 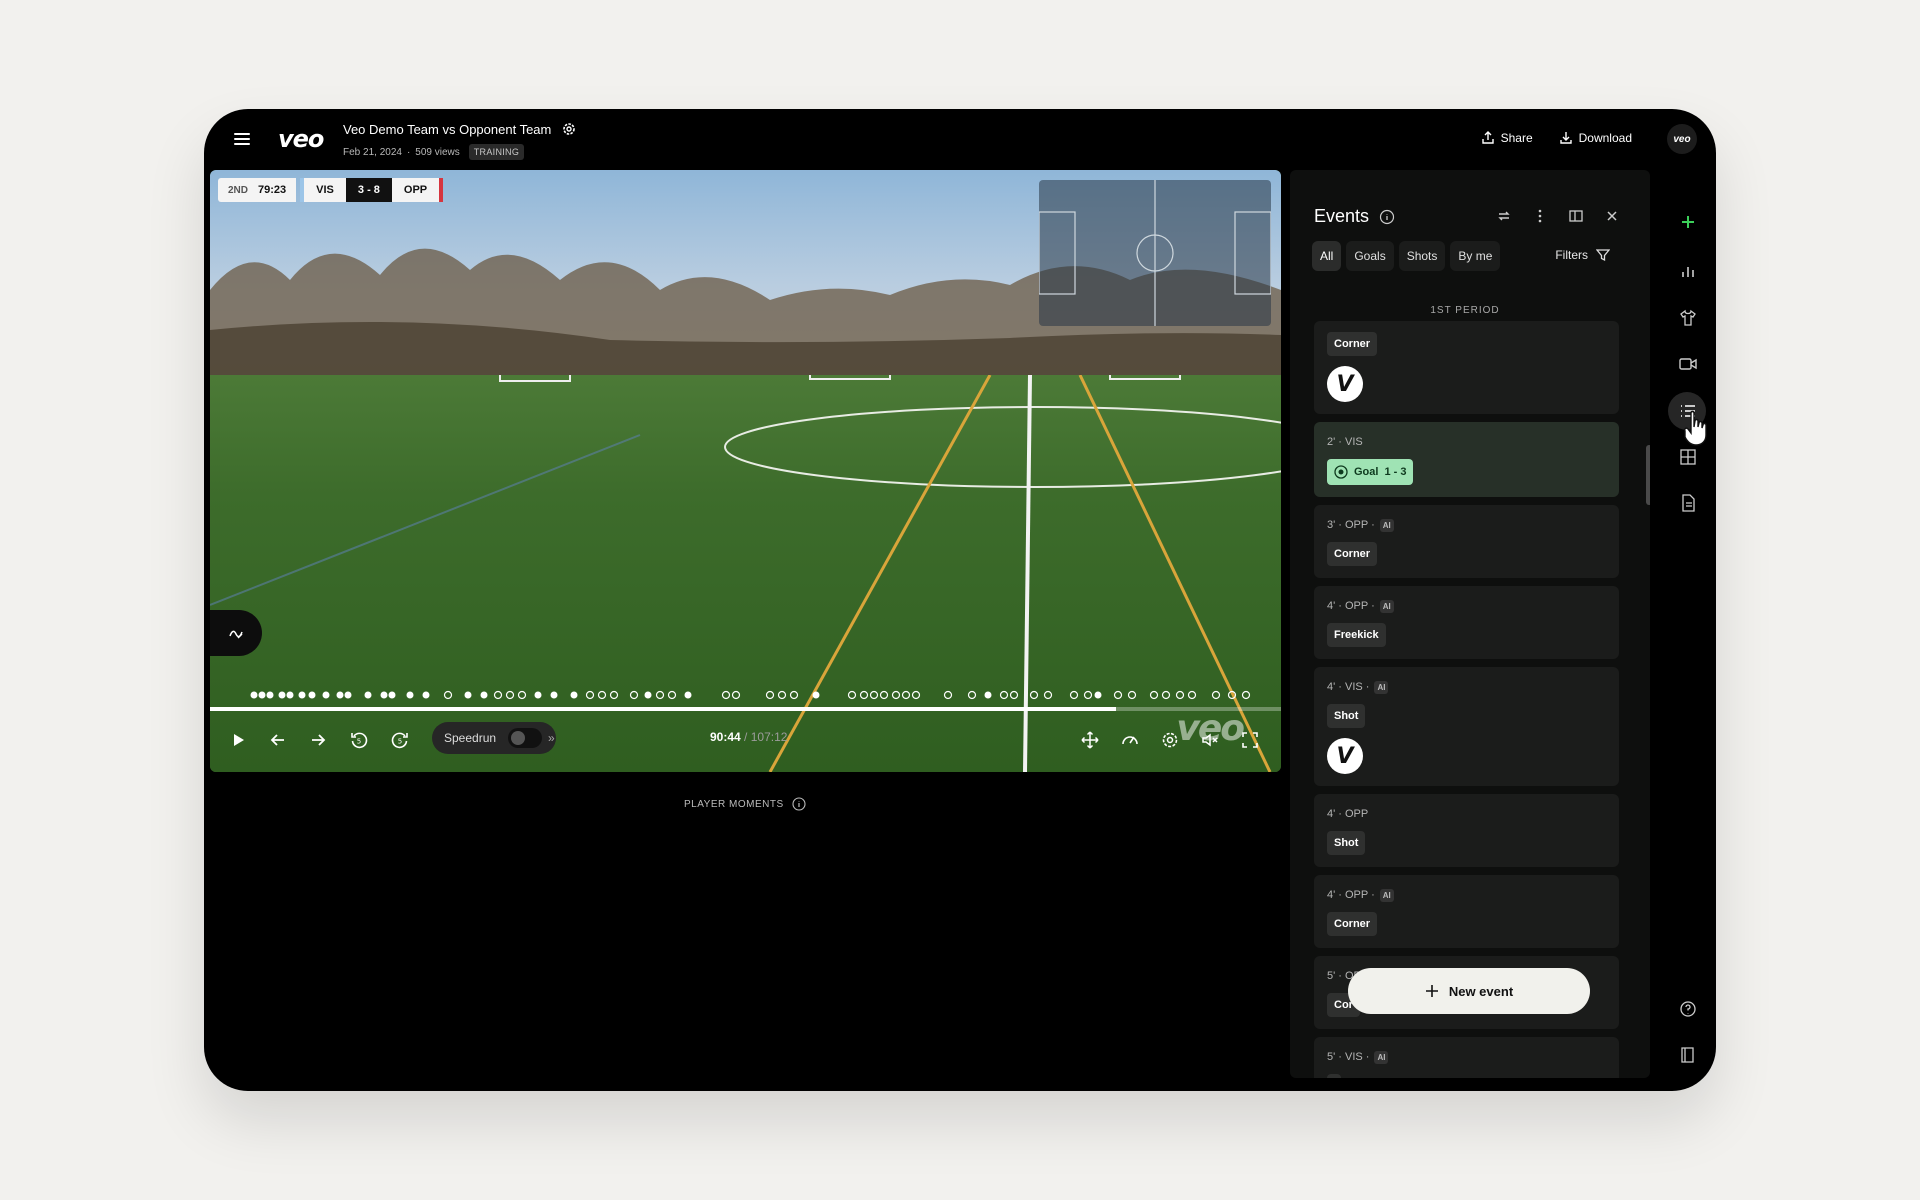 I want to click on event-card: 4' · OPP · AI Corner, so click(x=1466, y=911).